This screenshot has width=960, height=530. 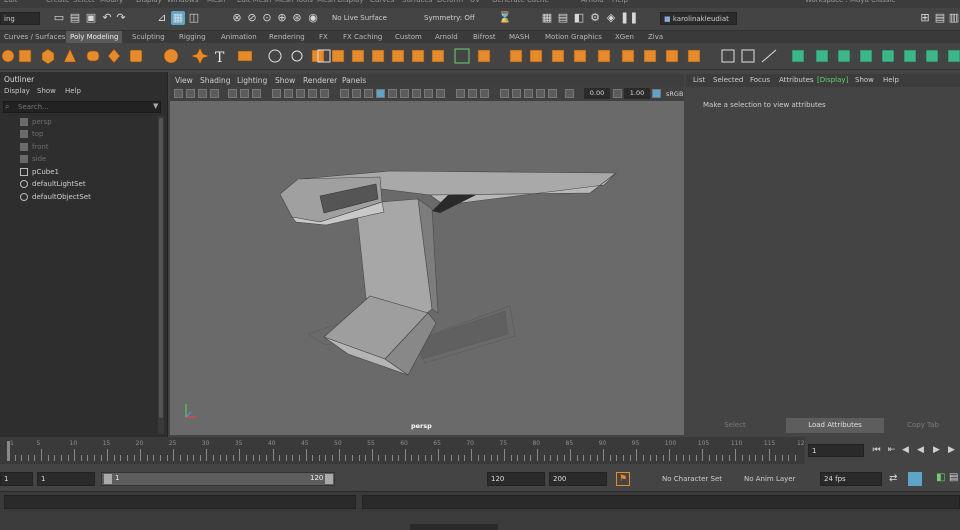 I want to click on select-camera-icon, so click(x=178, y=93).